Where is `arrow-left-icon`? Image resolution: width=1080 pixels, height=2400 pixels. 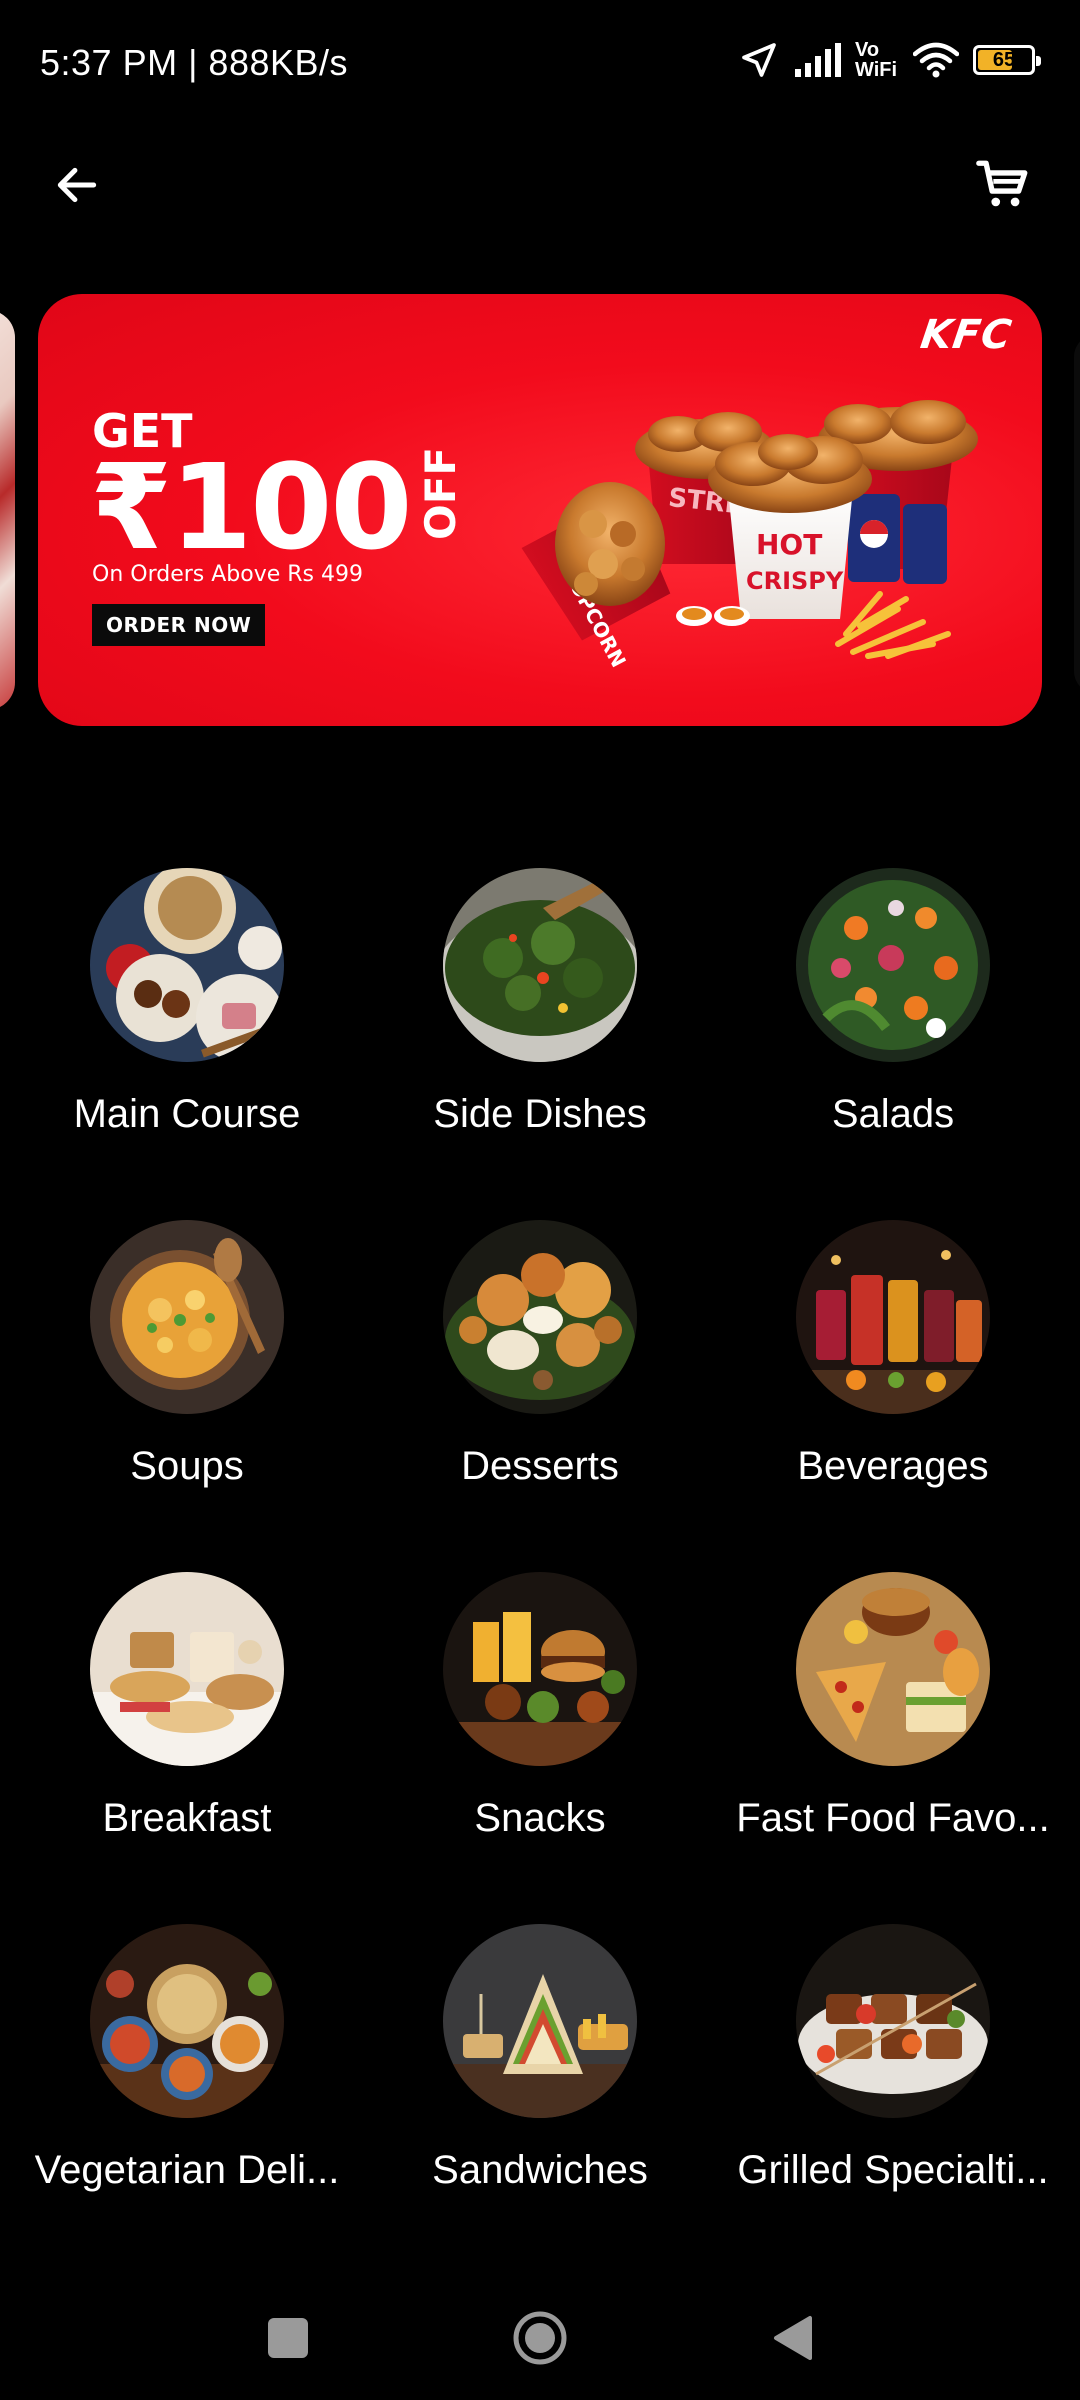
arrow-left-icon is located at coordinates (77, 187).